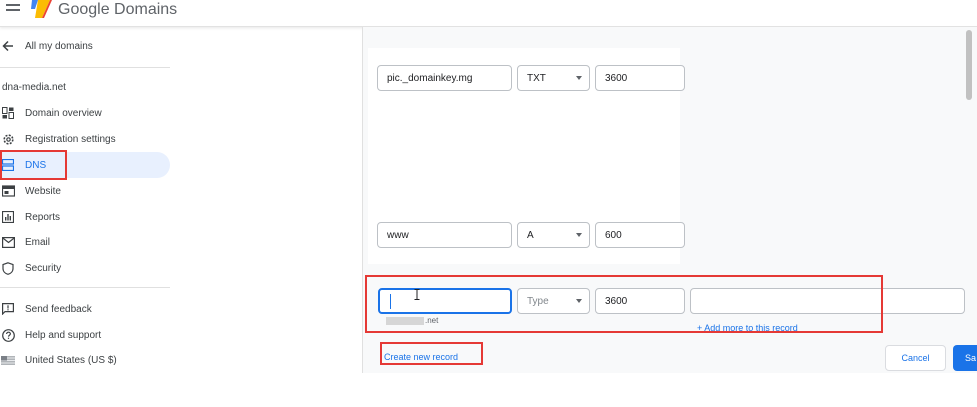 Image resolution: width=977 pixels, height=407 pixels. I want to click on record-host-field: www, so click(444, 235).